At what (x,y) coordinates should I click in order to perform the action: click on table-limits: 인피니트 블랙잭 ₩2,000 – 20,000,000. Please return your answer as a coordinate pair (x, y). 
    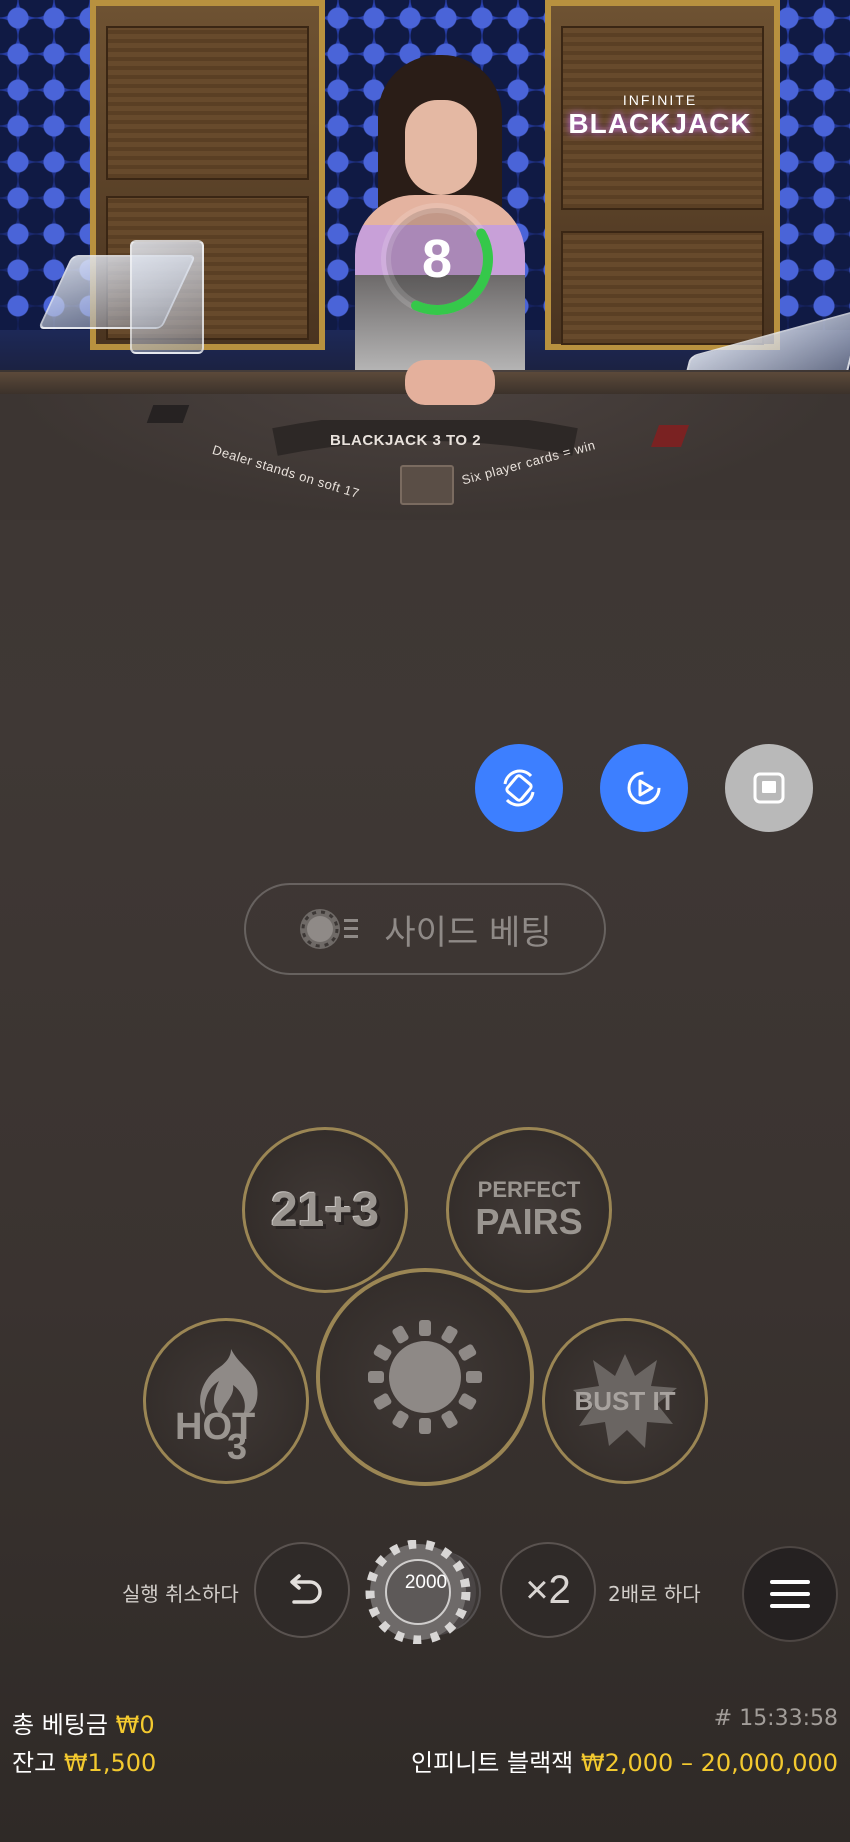
    Looking at the image, I should click on (624, 1760).